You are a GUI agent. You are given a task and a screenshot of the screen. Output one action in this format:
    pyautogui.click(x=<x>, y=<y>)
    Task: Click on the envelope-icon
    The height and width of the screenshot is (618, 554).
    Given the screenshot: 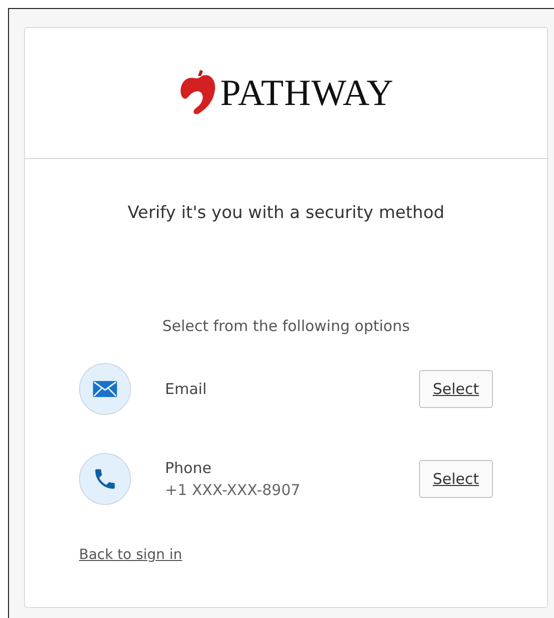 What is the action you would take?
    pyautogui.click(x=105, y=389)
    